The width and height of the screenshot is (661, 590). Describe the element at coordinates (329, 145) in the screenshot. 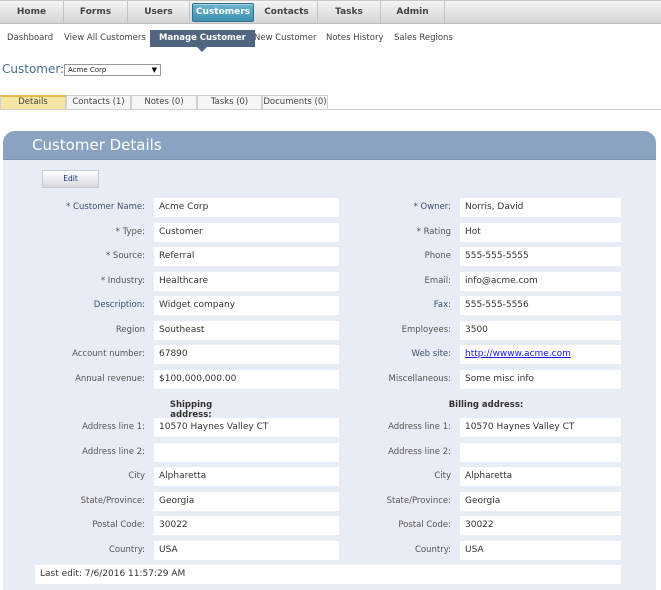

I see `panel-header: Customer Details` at that location.